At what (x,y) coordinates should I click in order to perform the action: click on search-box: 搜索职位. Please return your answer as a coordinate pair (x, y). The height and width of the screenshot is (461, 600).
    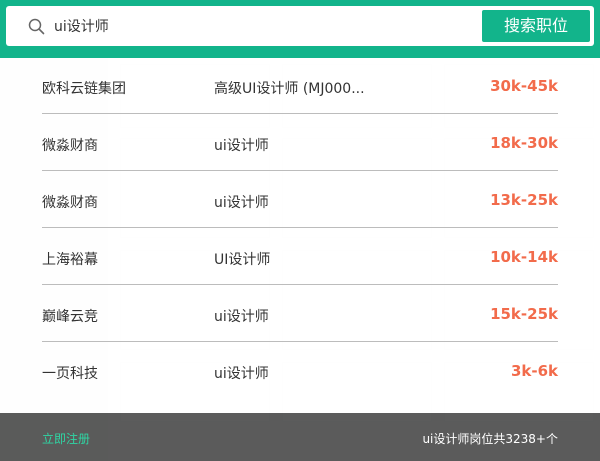
    Looking at the image, I should click on (300, 26).